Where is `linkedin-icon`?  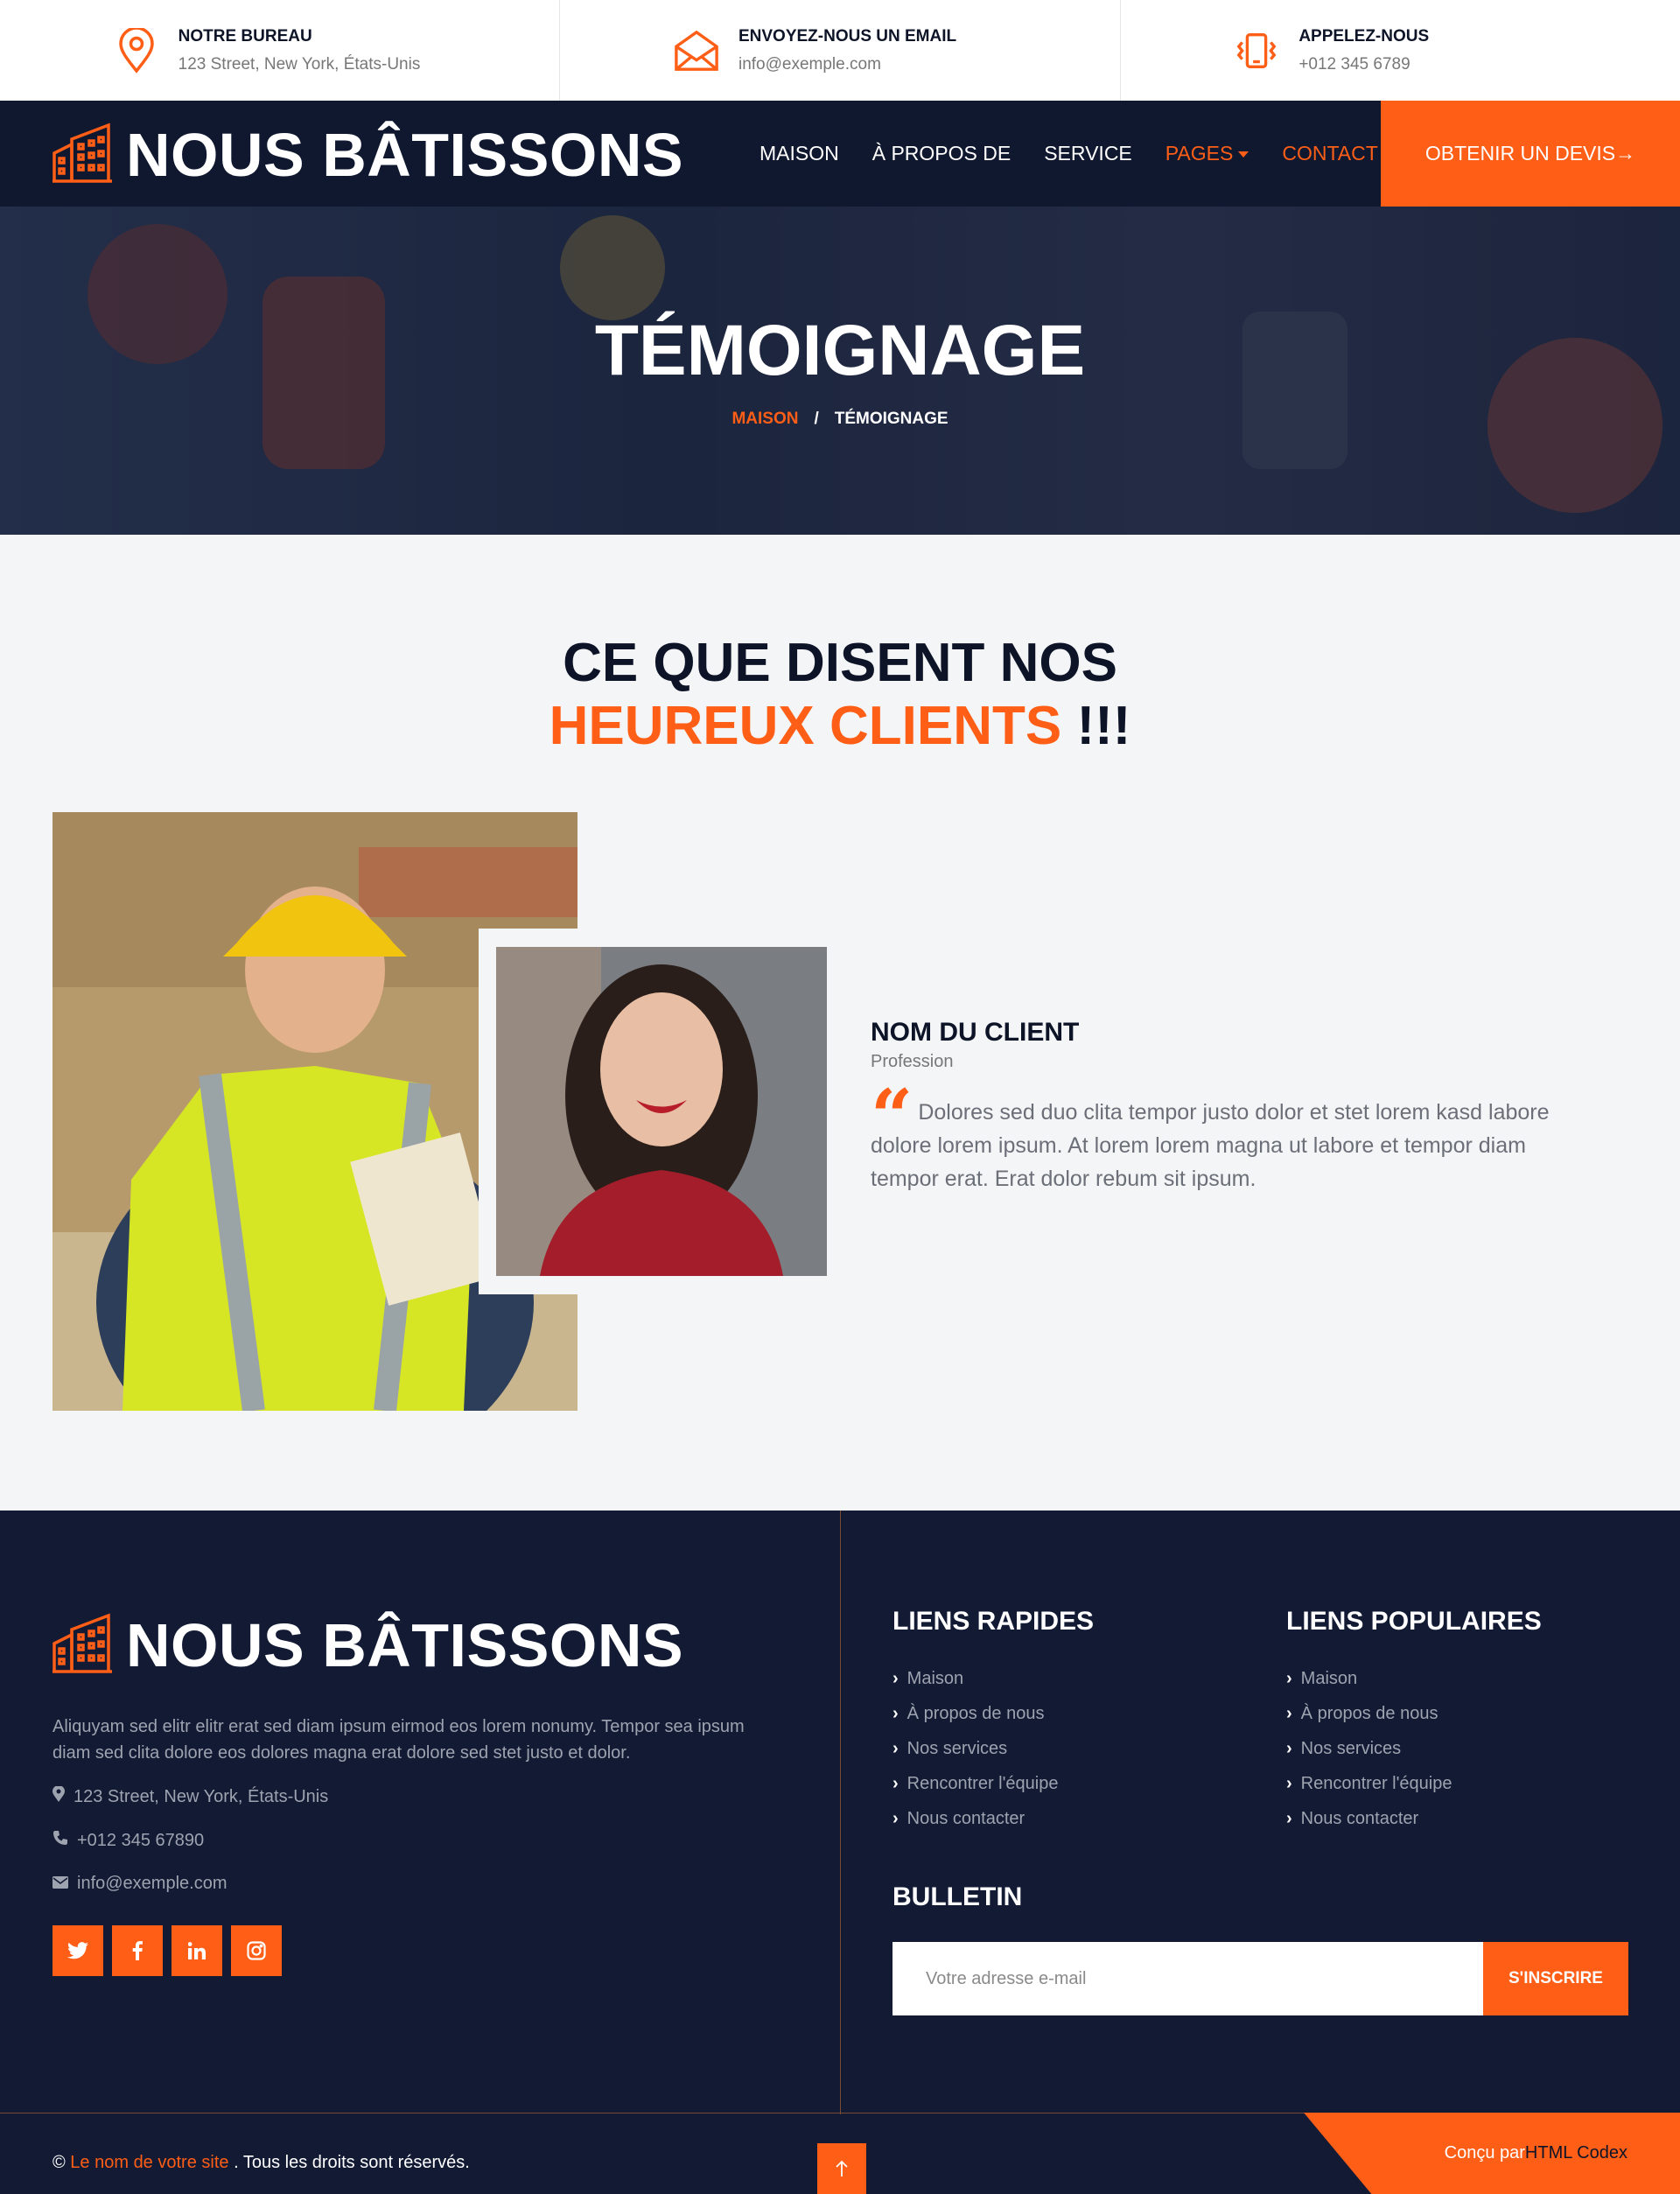
linkedin-icon is located at coordinates (197, 1950).